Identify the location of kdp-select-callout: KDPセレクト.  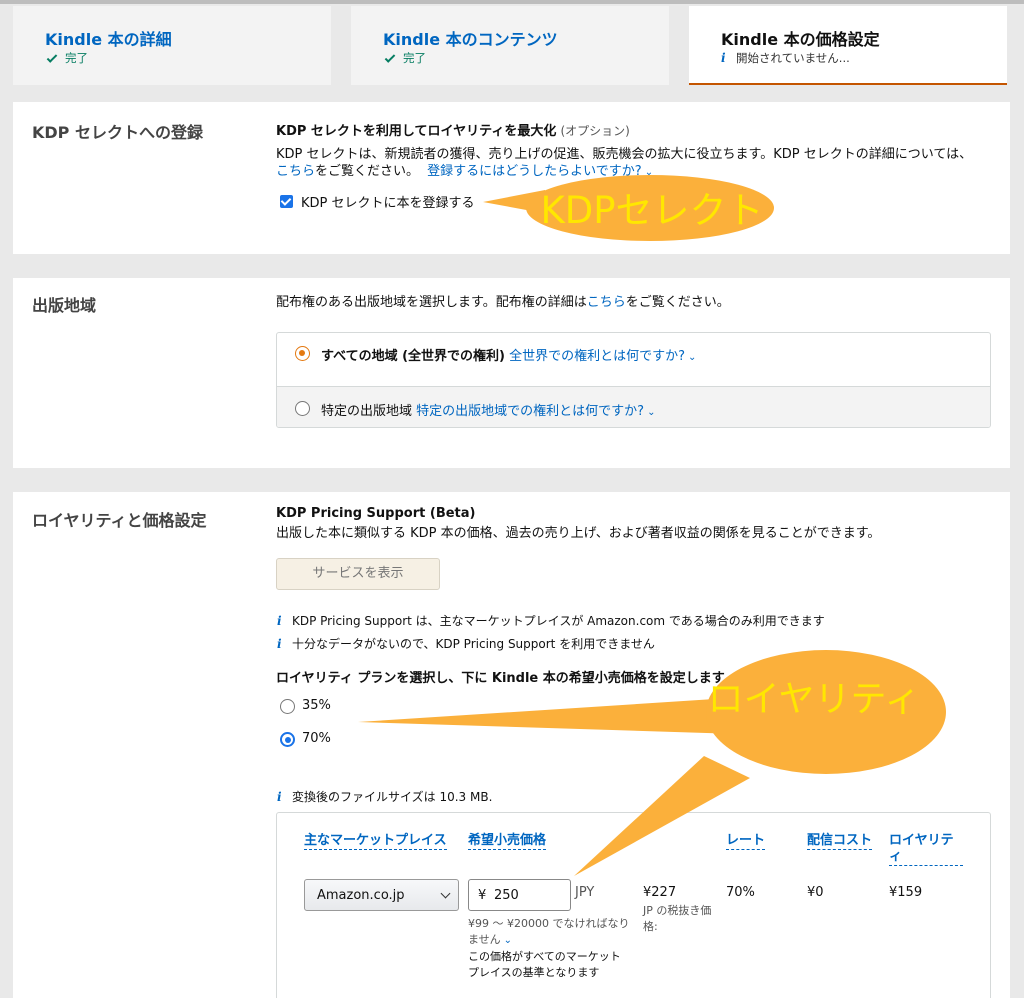
(628, 208).